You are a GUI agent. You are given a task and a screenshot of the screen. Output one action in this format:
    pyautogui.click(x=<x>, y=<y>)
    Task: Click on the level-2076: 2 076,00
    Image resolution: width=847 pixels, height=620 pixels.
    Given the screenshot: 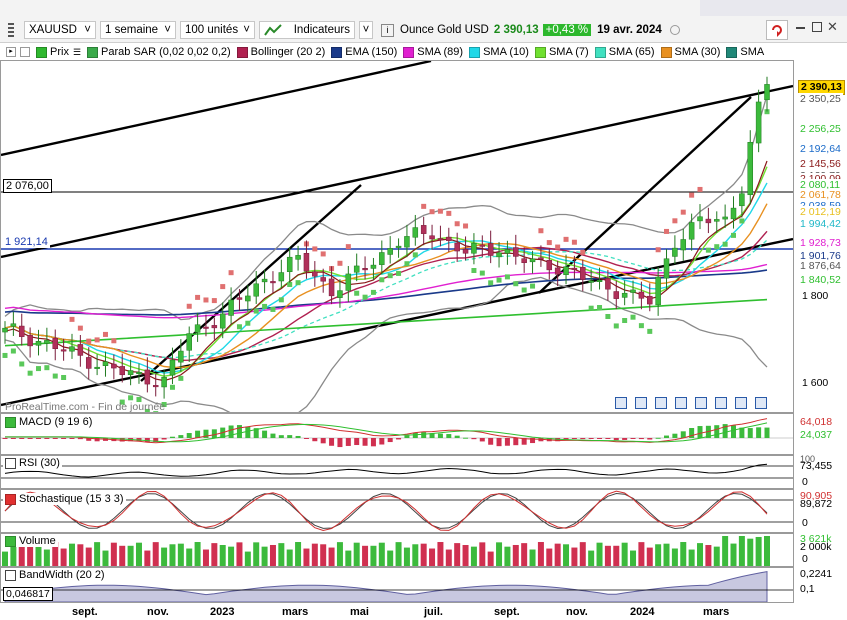 What is the action you would take?
    pyautogui.click(x=27, y=186)
    